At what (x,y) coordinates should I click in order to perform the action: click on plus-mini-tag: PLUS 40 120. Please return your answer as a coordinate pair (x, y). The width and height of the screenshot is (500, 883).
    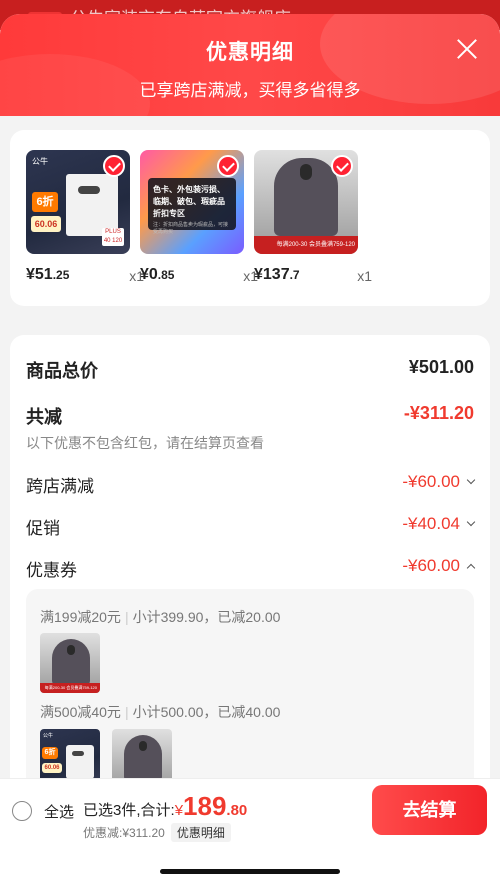
    Looking at the image, I should click on (113, 237).